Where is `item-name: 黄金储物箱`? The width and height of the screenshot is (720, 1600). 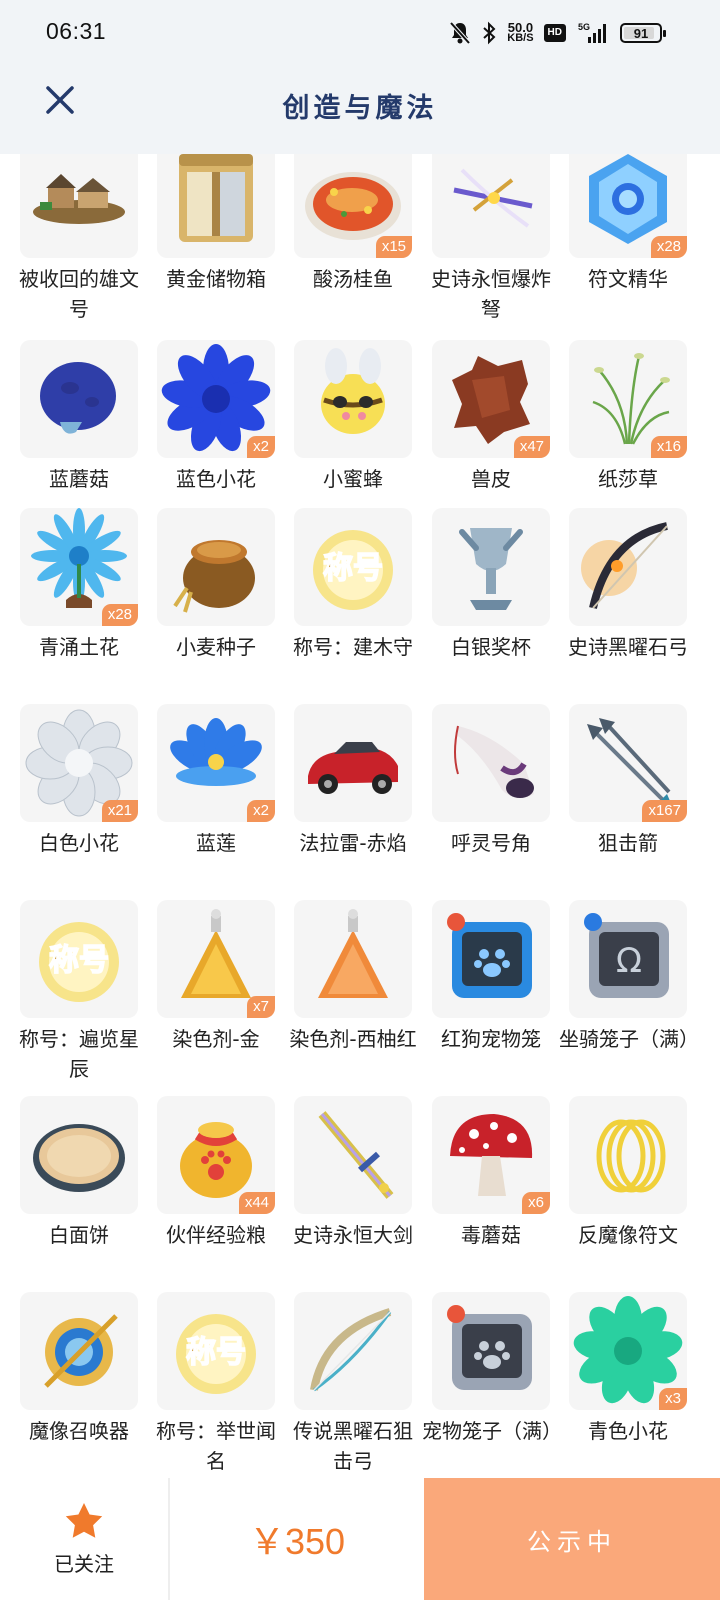 item-name: 黄金储物箱 is located at coordinates (216, 279).